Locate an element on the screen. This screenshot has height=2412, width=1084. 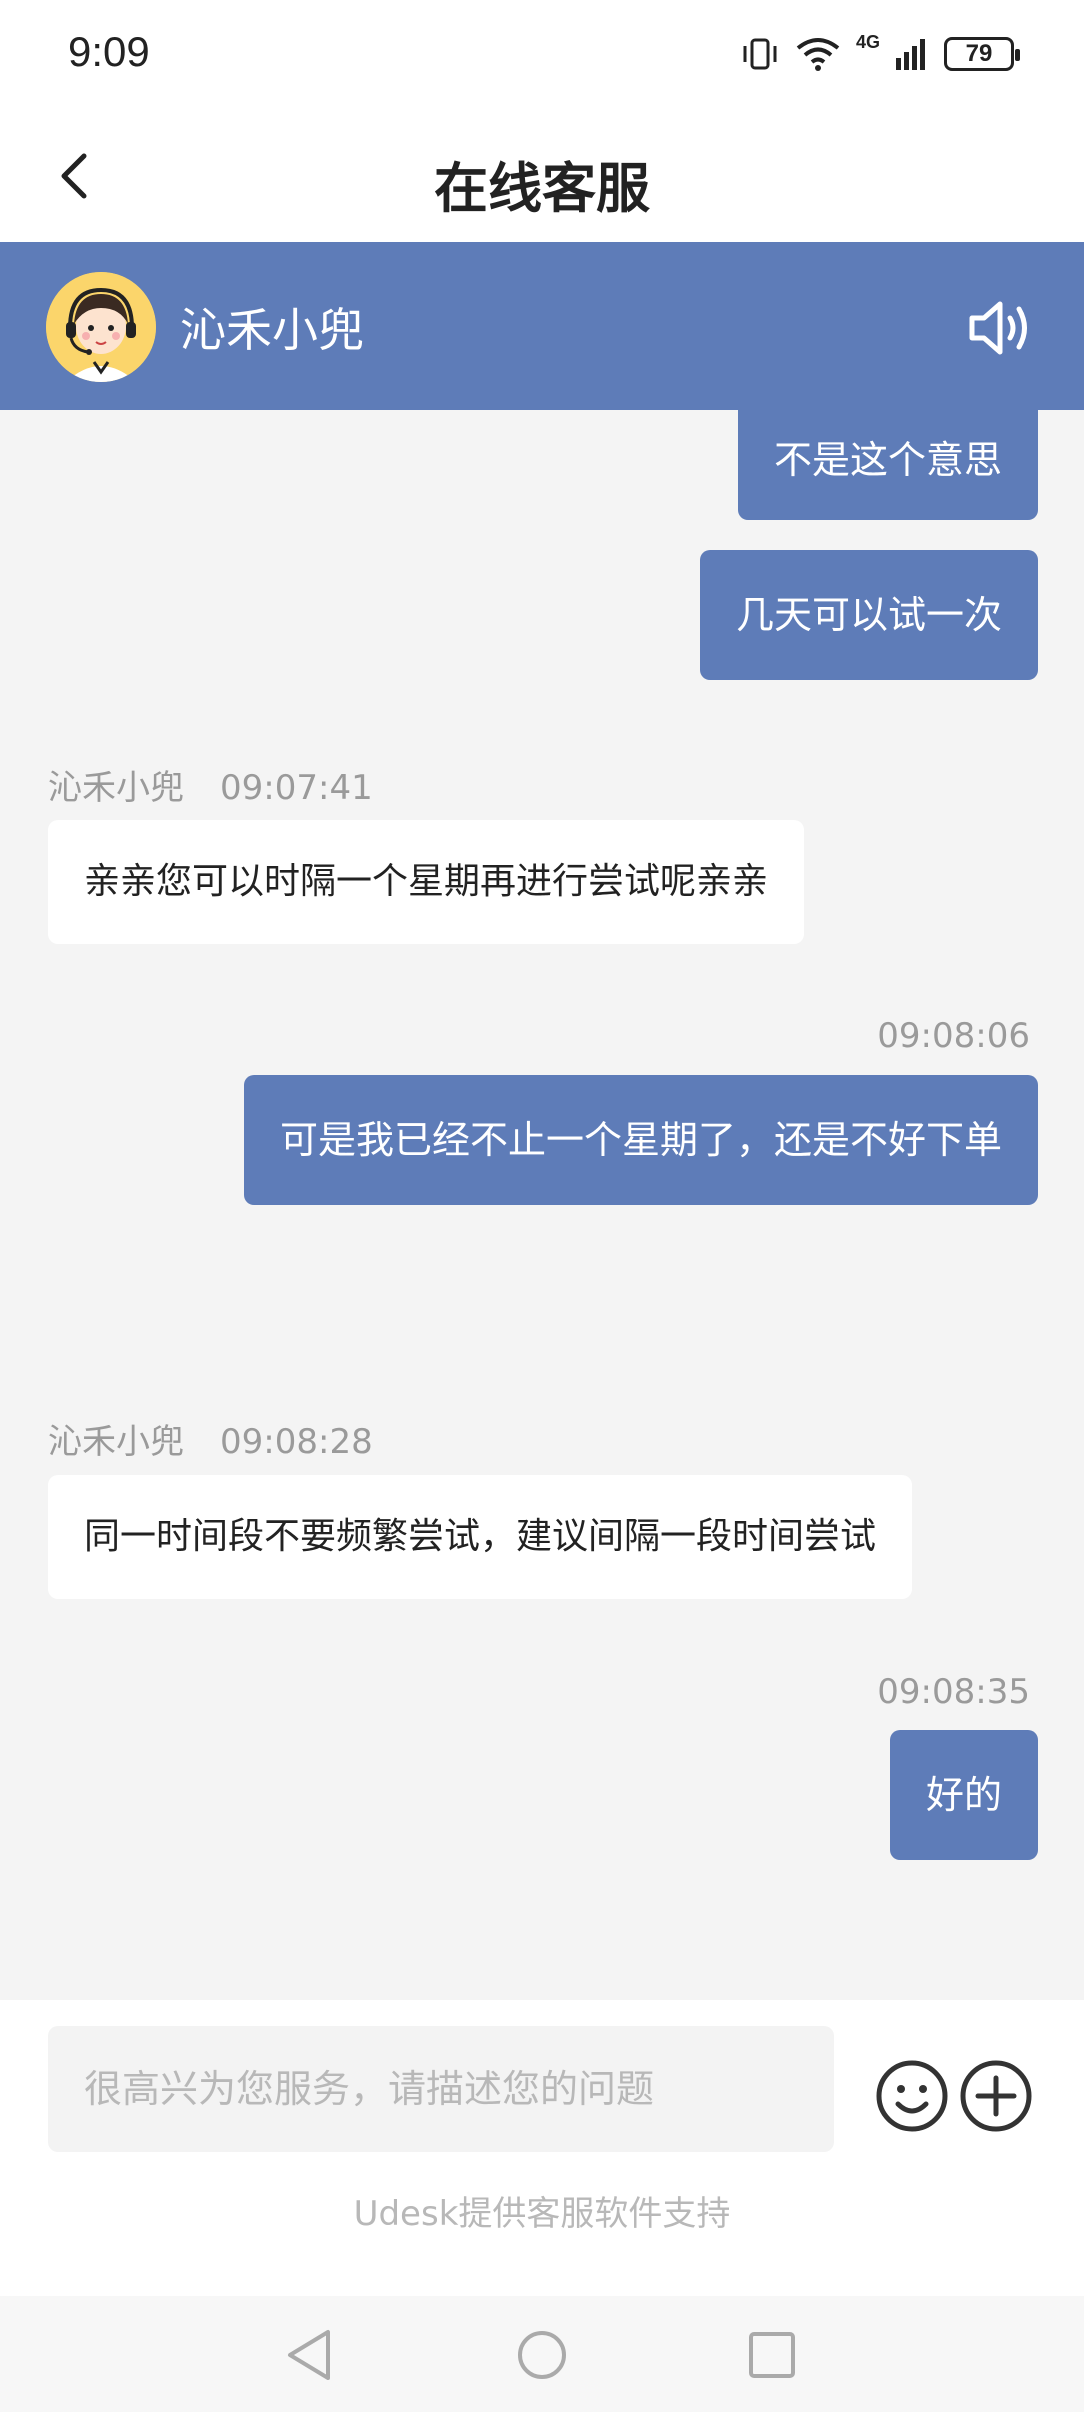
battery-level: 79 is located at coordinates (979, 53).